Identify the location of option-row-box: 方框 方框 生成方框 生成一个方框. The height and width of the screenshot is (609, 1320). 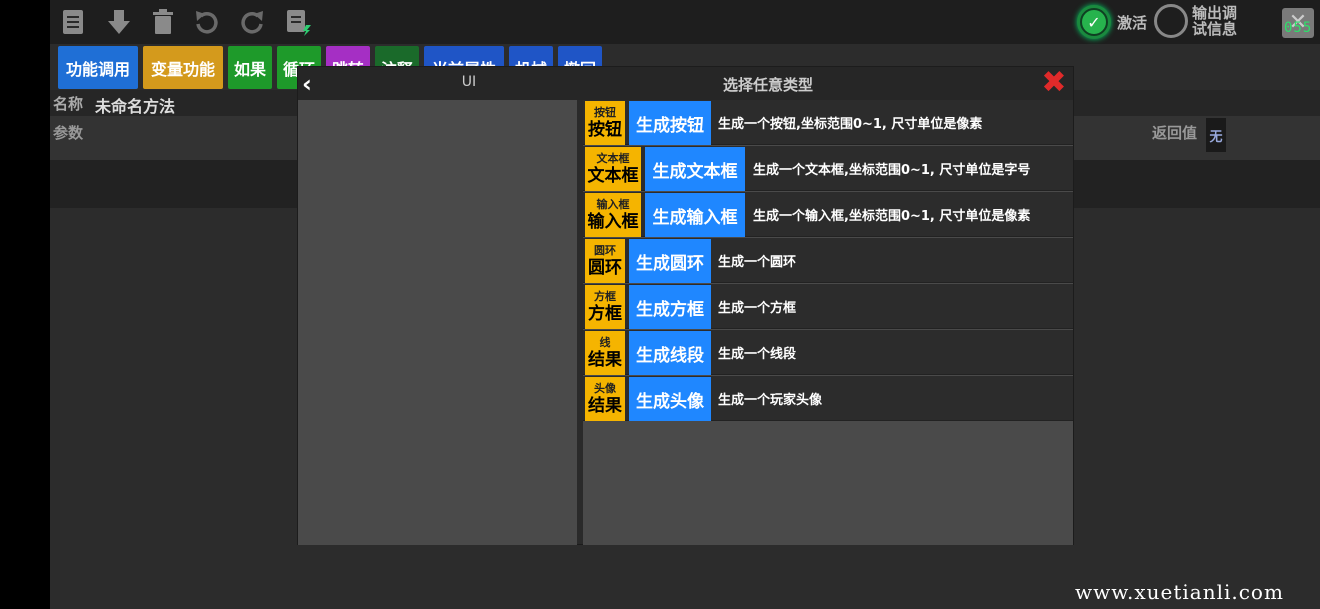
(828, 306).